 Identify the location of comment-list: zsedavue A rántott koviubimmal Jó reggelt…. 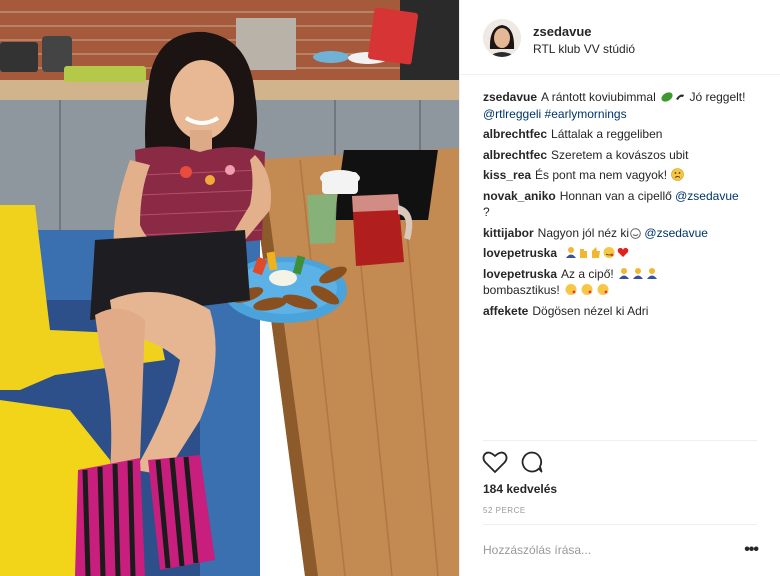
(623, 206).